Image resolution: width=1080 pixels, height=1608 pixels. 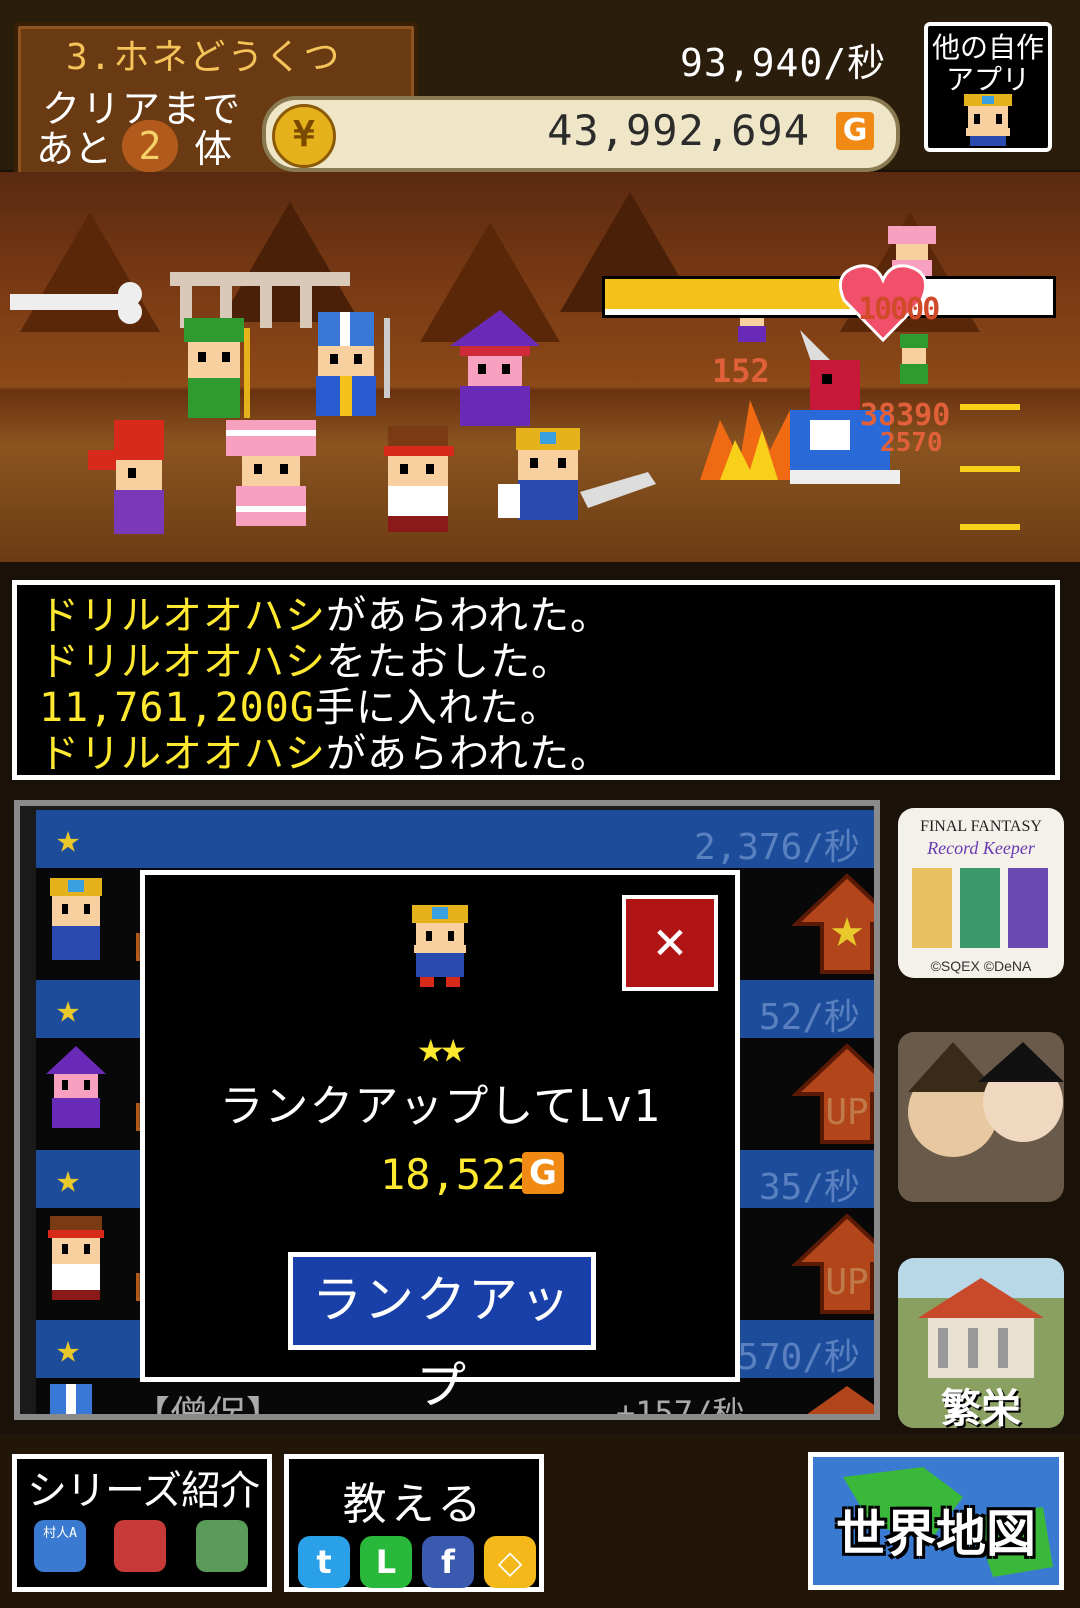 What do you see at coordinates (510, 1562) in the screenshot?
I see `share-other-icon: ◇` at bounding box center [510, 1562].